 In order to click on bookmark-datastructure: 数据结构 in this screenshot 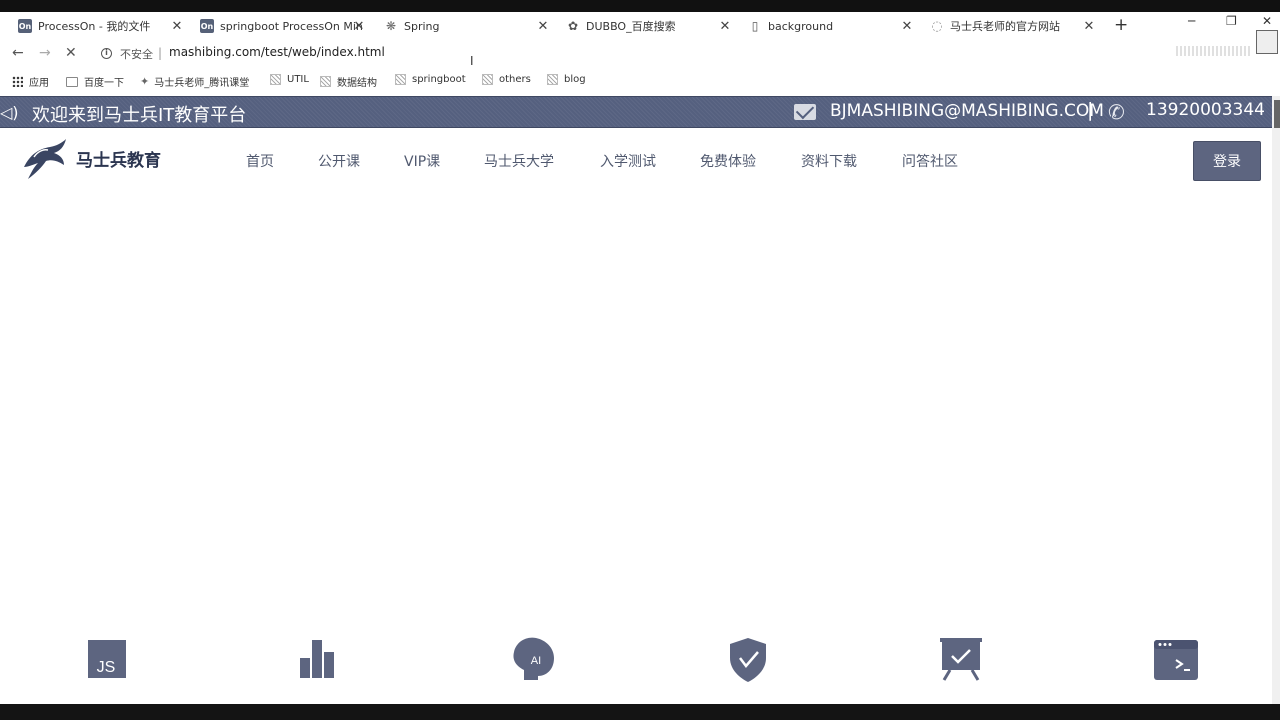, I will do `click(348, 81)`.